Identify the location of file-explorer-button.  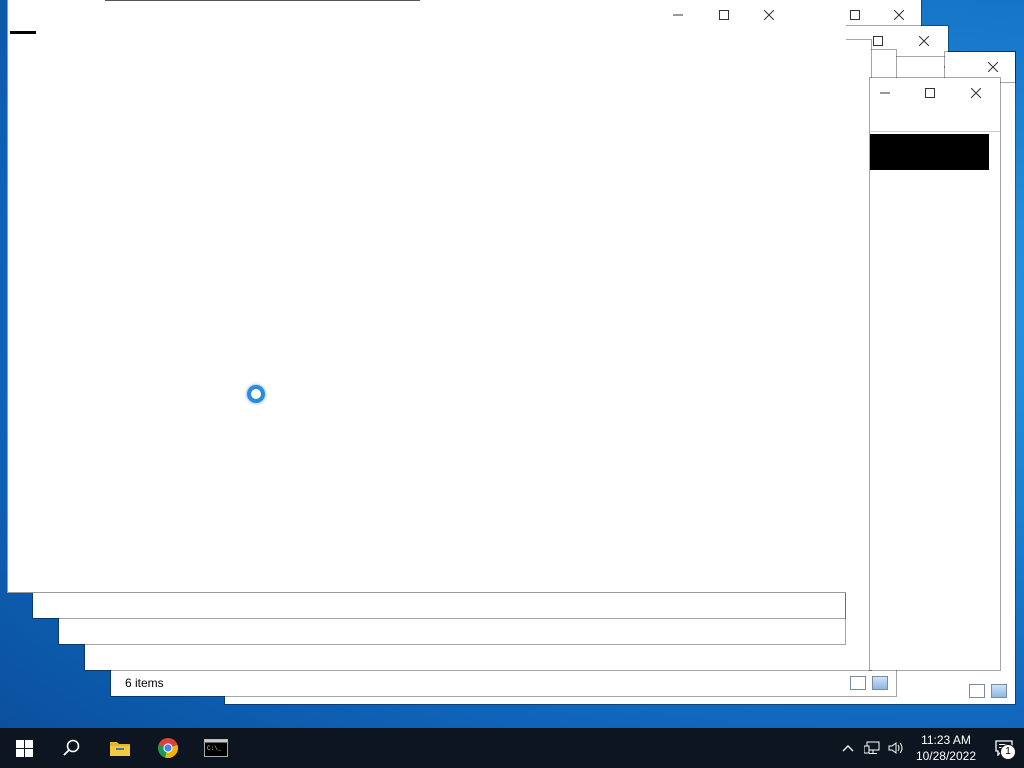
(120, 748).